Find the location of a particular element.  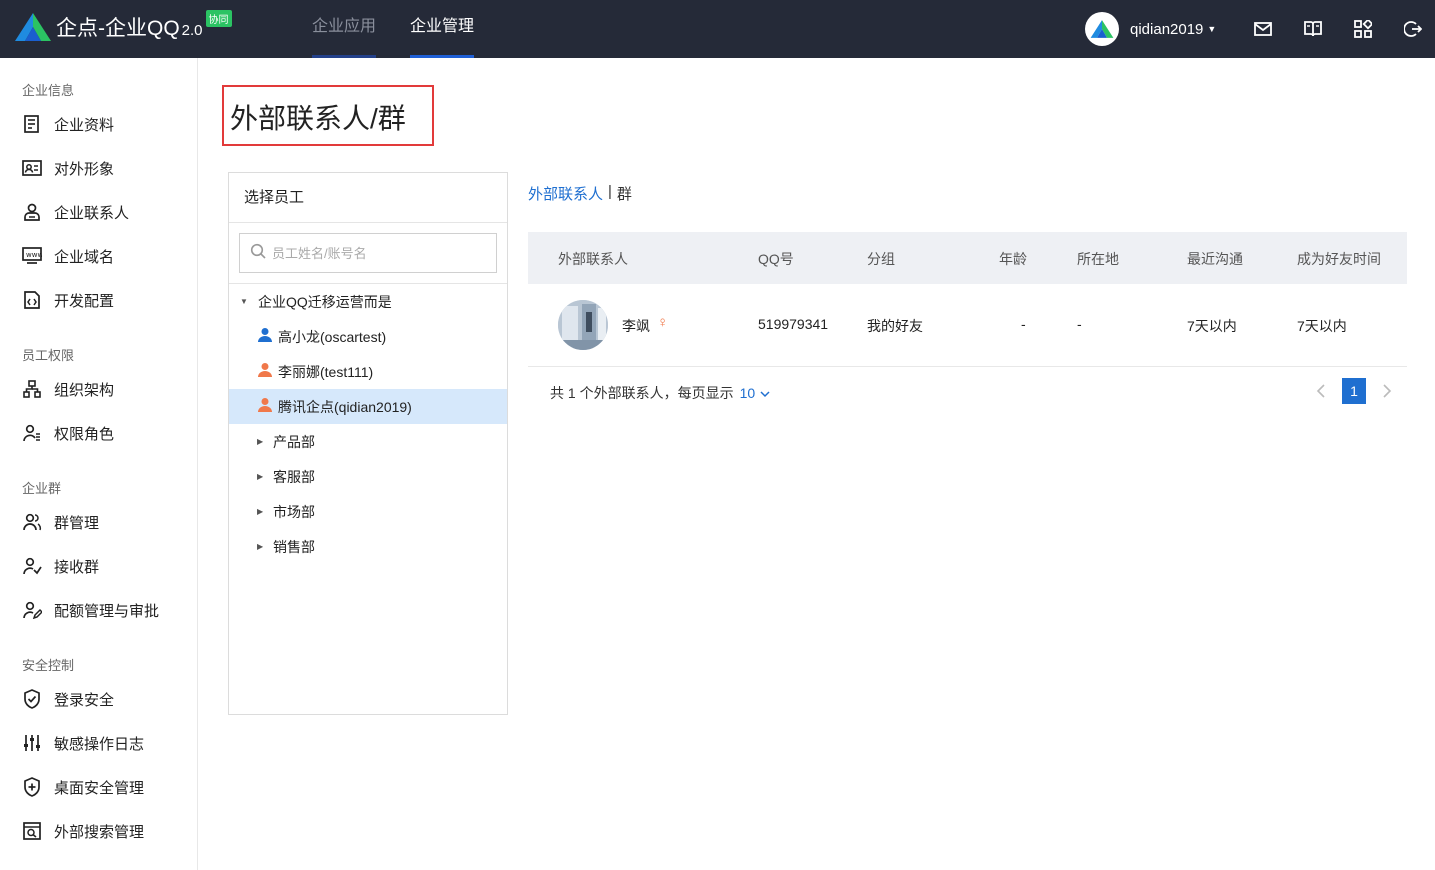

tree-department: ▶ 销售部 is located at coordinates (368, 546).